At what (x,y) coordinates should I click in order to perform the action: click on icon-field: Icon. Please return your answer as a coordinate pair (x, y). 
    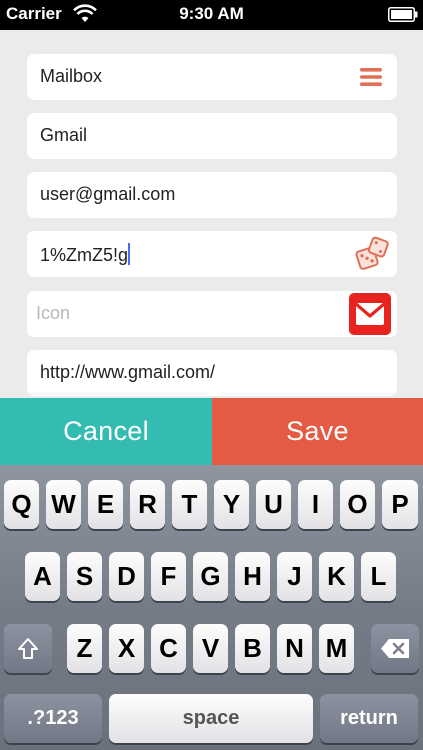
    Looking at the image, I should click on (212, 314).